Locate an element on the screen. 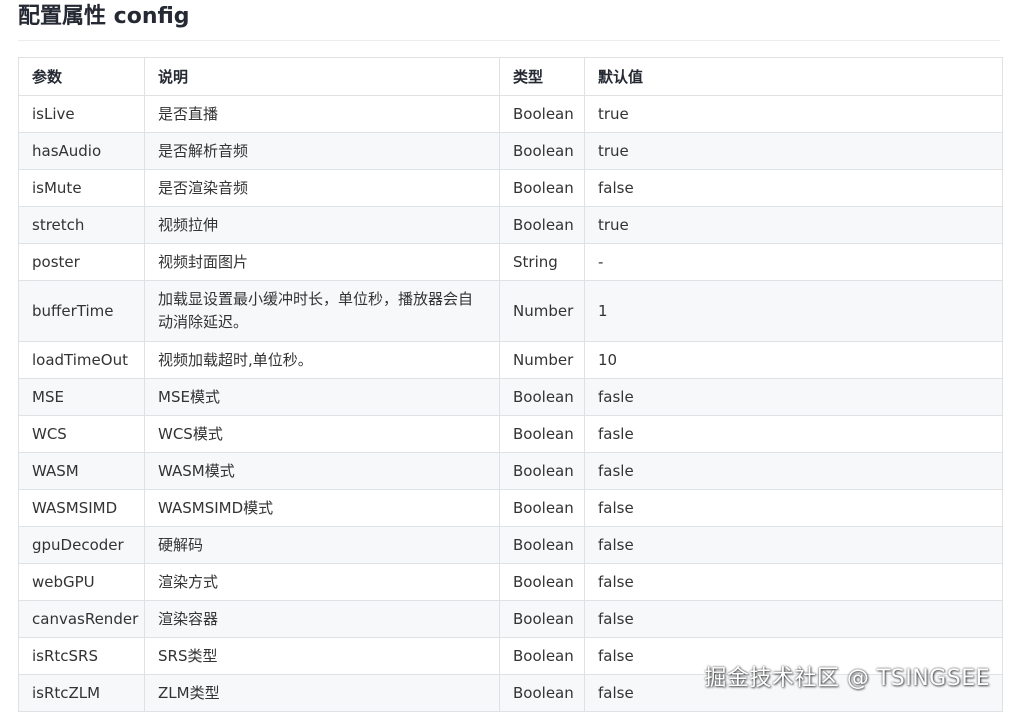 The width and height of the screenshot is (1012, 714). site-watermark: 掘金技术社区 @ TSINGSEE is located at coordinates (847, 678).